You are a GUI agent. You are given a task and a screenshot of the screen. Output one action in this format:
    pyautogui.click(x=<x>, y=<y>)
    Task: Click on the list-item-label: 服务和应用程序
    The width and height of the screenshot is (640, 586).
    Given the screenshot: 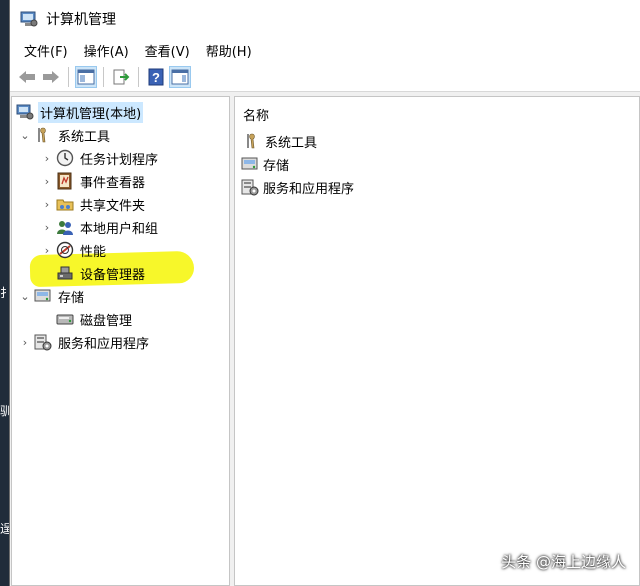 What is the action you would take?
    pyautogui.click(x=309, y=189)
    